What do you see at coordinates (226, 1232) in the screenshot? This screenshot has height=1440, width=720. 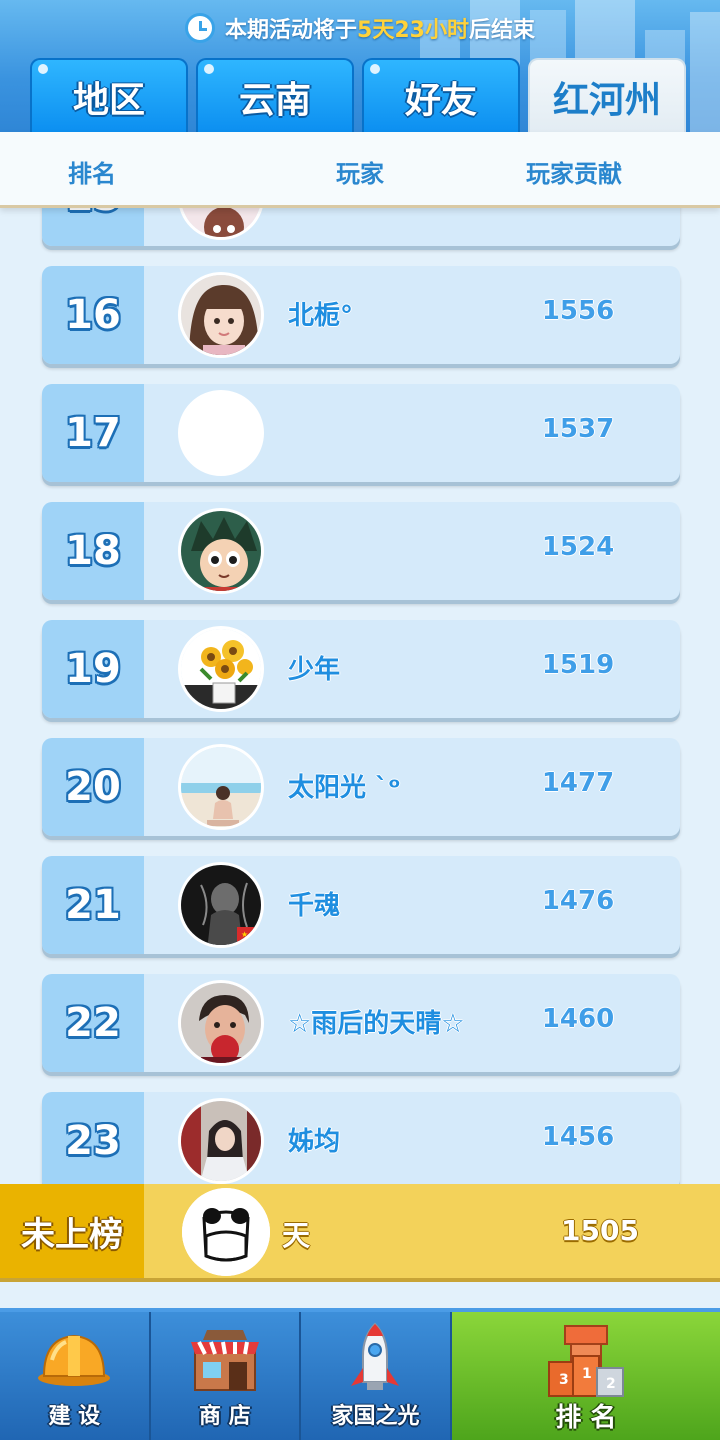 I see `my-avatar` at bounding box center [226, 1232].